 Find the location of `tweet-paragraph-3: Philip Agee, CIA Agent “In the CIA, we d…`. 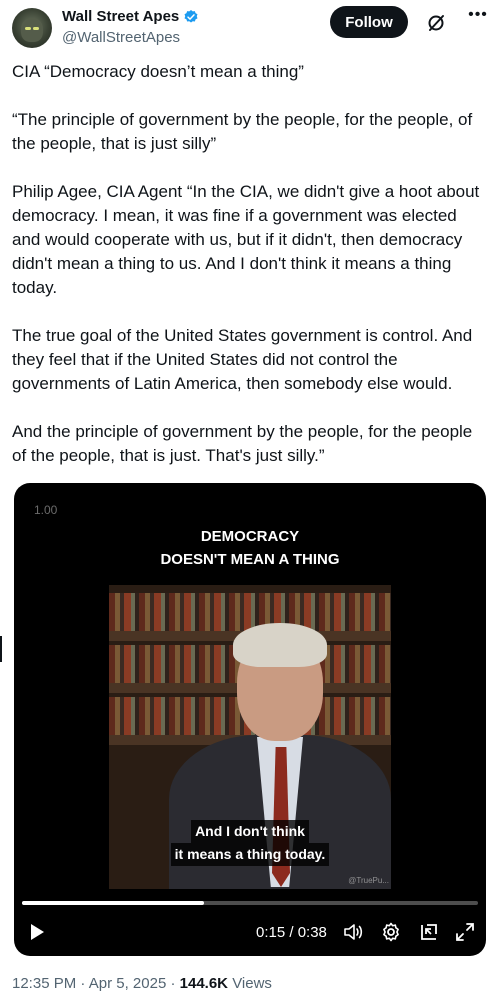

tweet-paragraph-3: Philip Agee, CIA Agent “In the CIA, we d… is located at coordinates (248, 239).